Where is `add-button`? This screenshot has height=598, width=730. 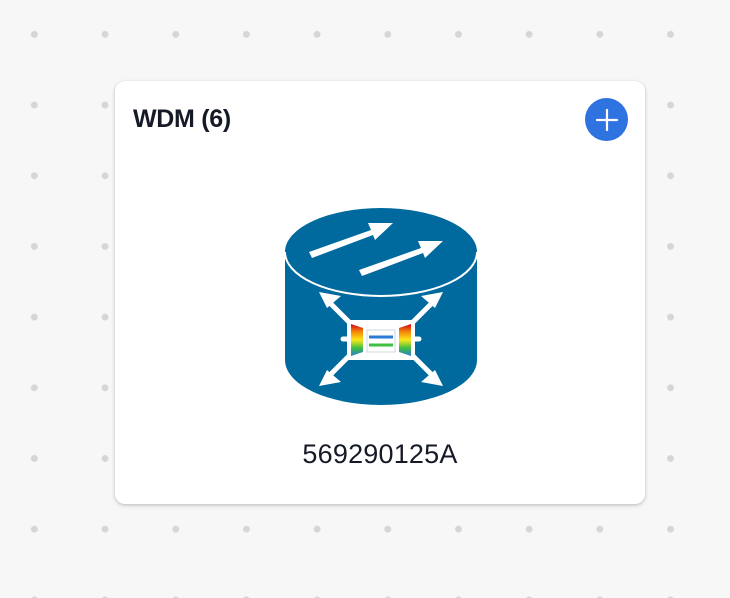 add-button is located at coordinates (606, 119).